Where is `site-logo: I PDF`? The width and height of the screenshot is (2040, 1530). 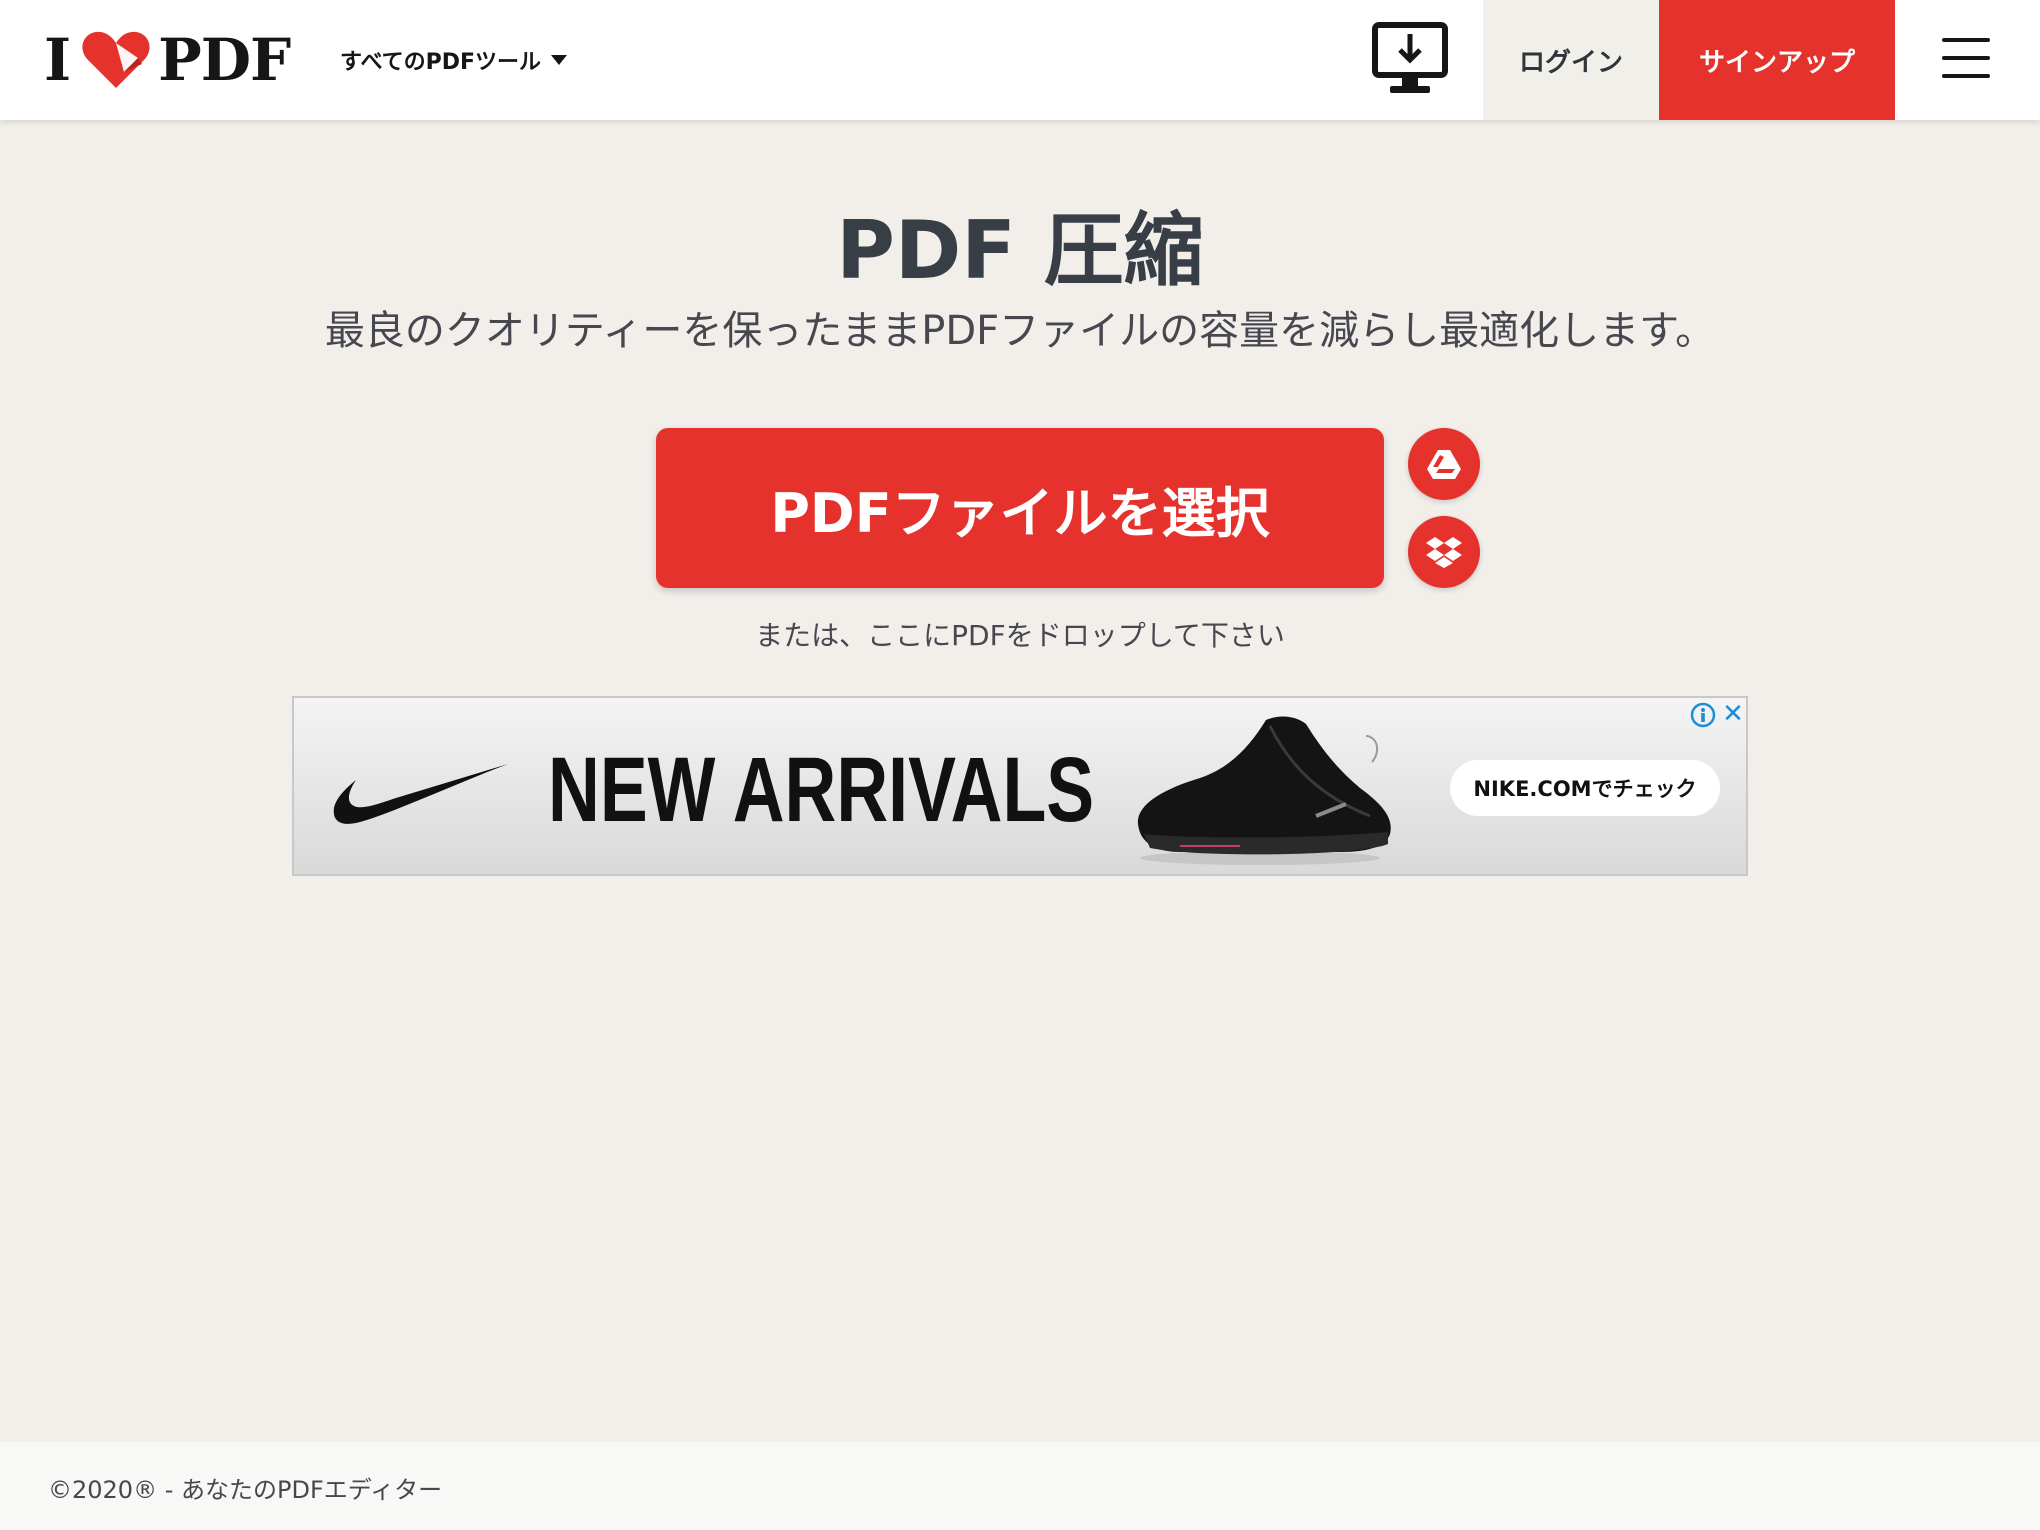 site-logo: I PDF is located at coordinates (167, 60).